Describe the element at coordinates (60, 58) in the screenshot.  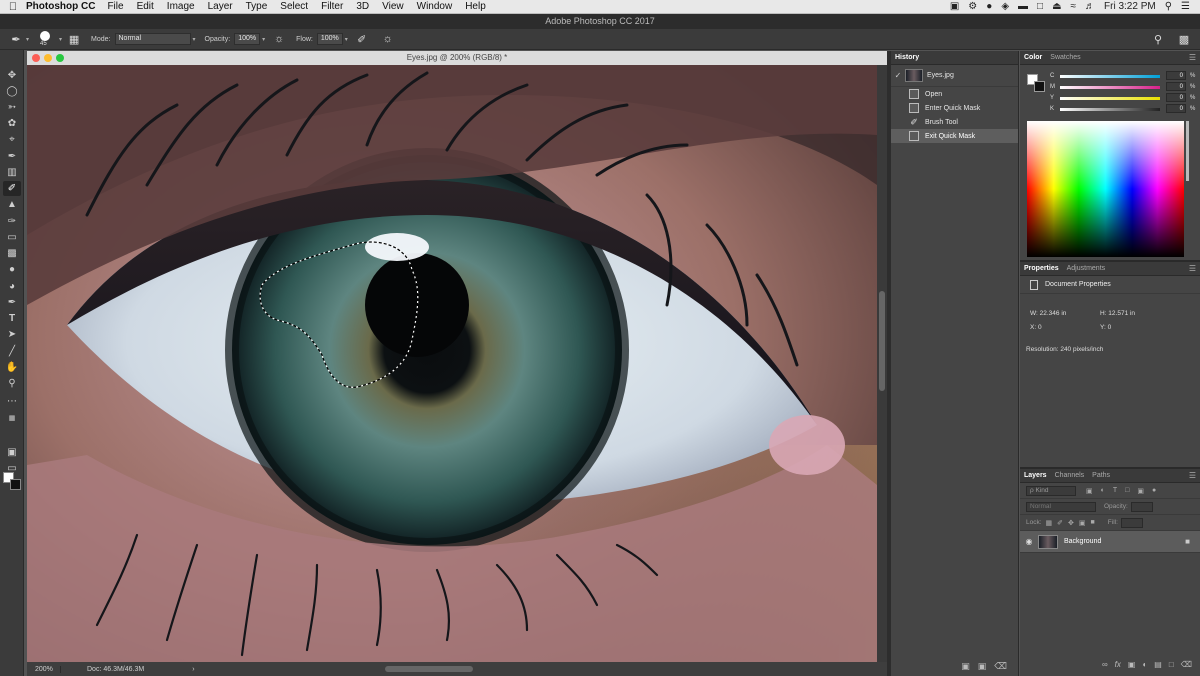
I see `zoom-window-icon` at that location.